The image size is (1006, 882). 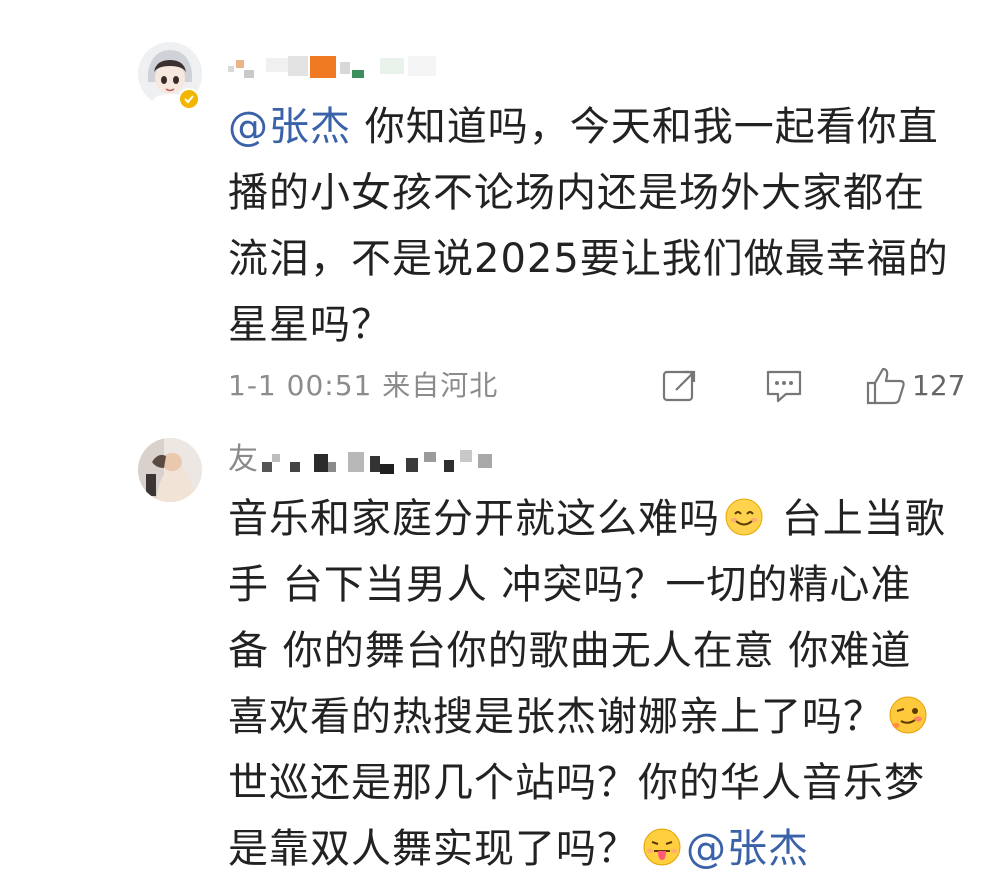 I want to click on comment-icon, so click(x=784, y=386).